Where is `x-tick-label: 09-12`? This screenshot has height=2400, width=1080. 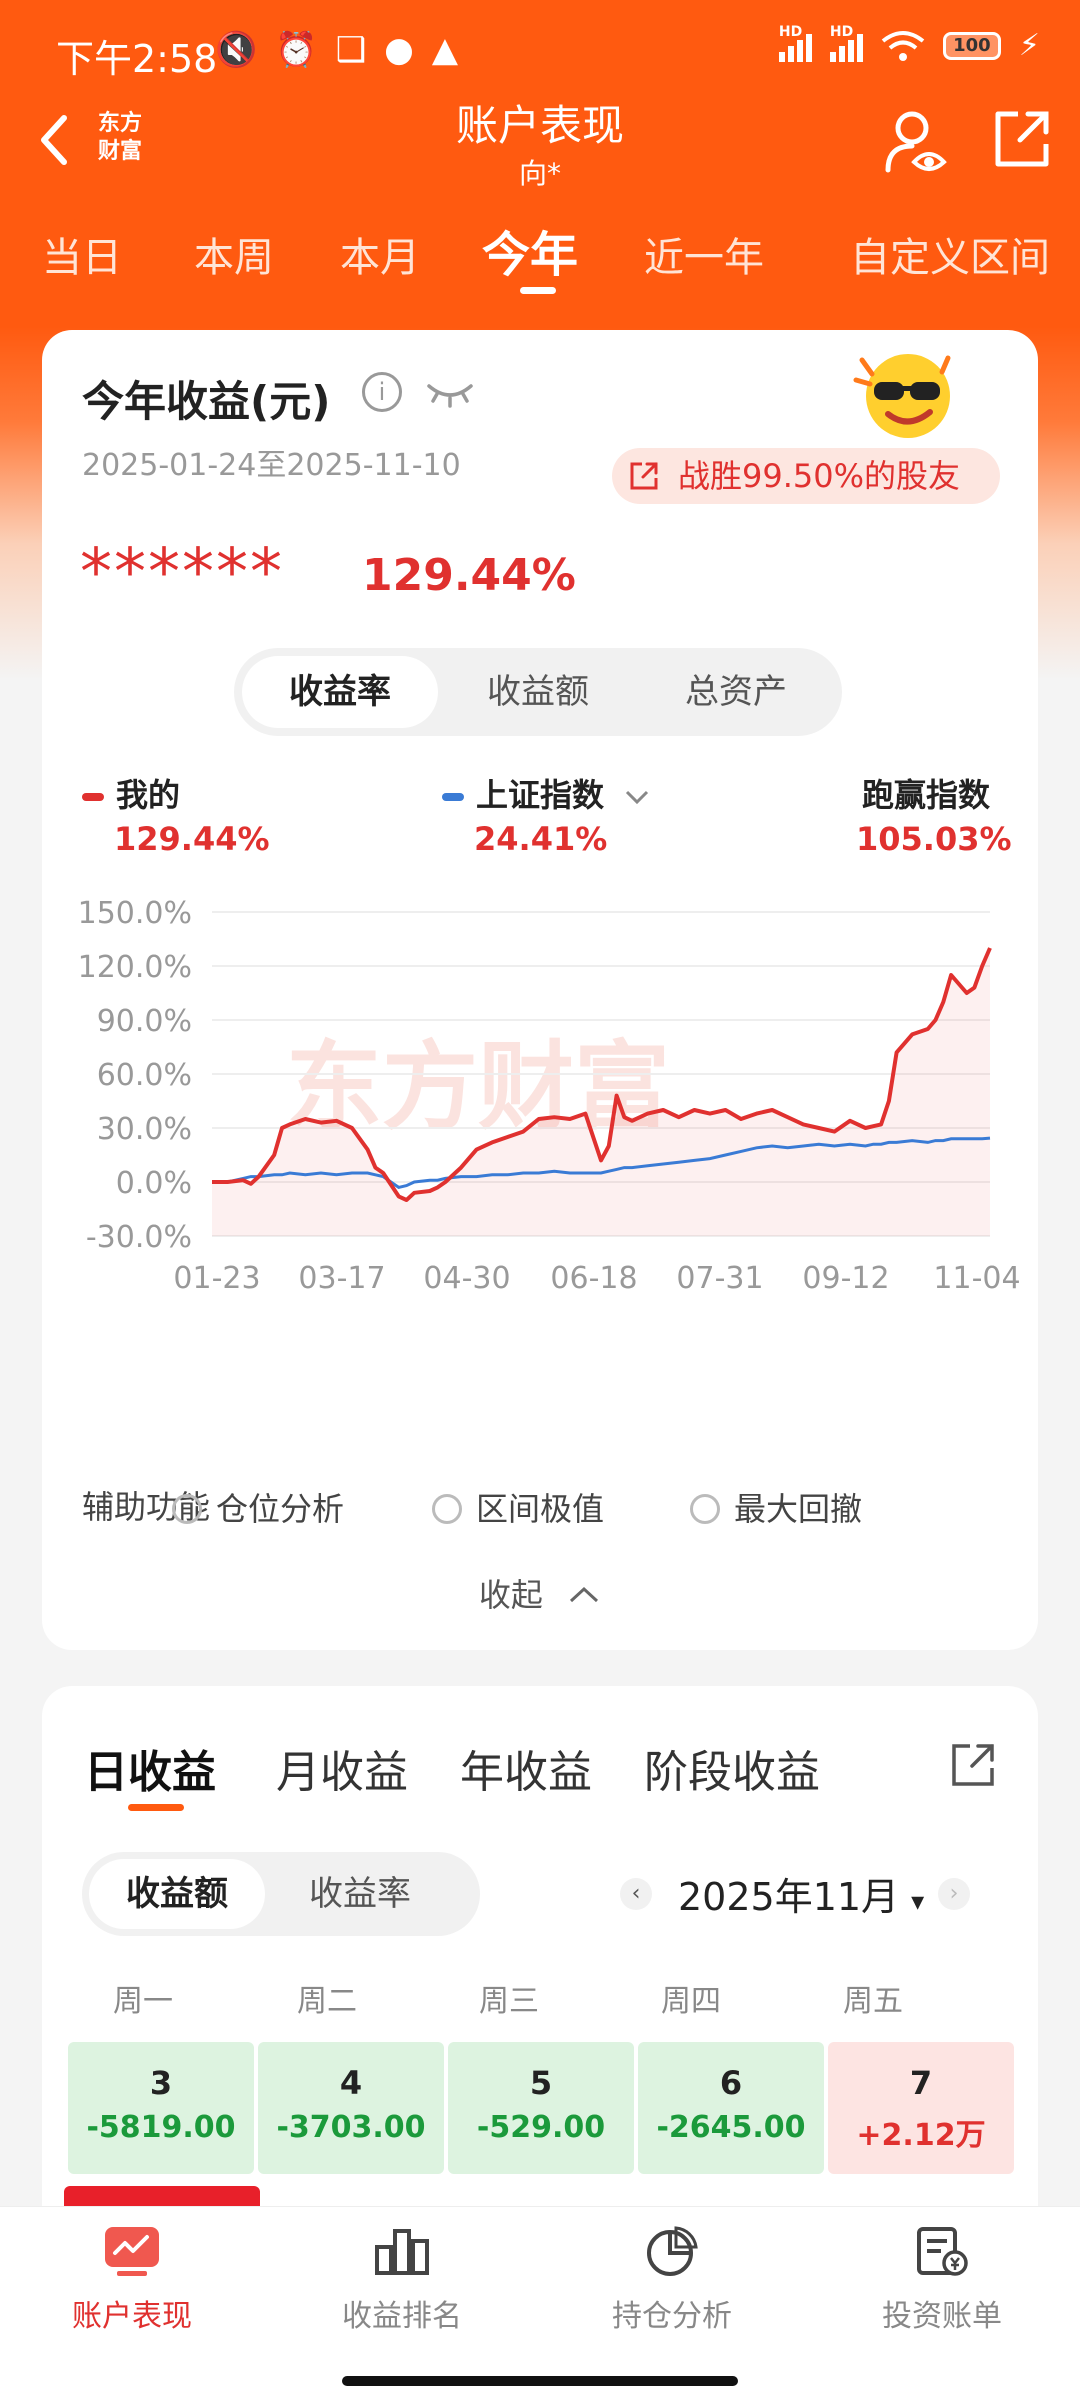 x-tick-label: 09-12 is located at coordinates (845, 1278).